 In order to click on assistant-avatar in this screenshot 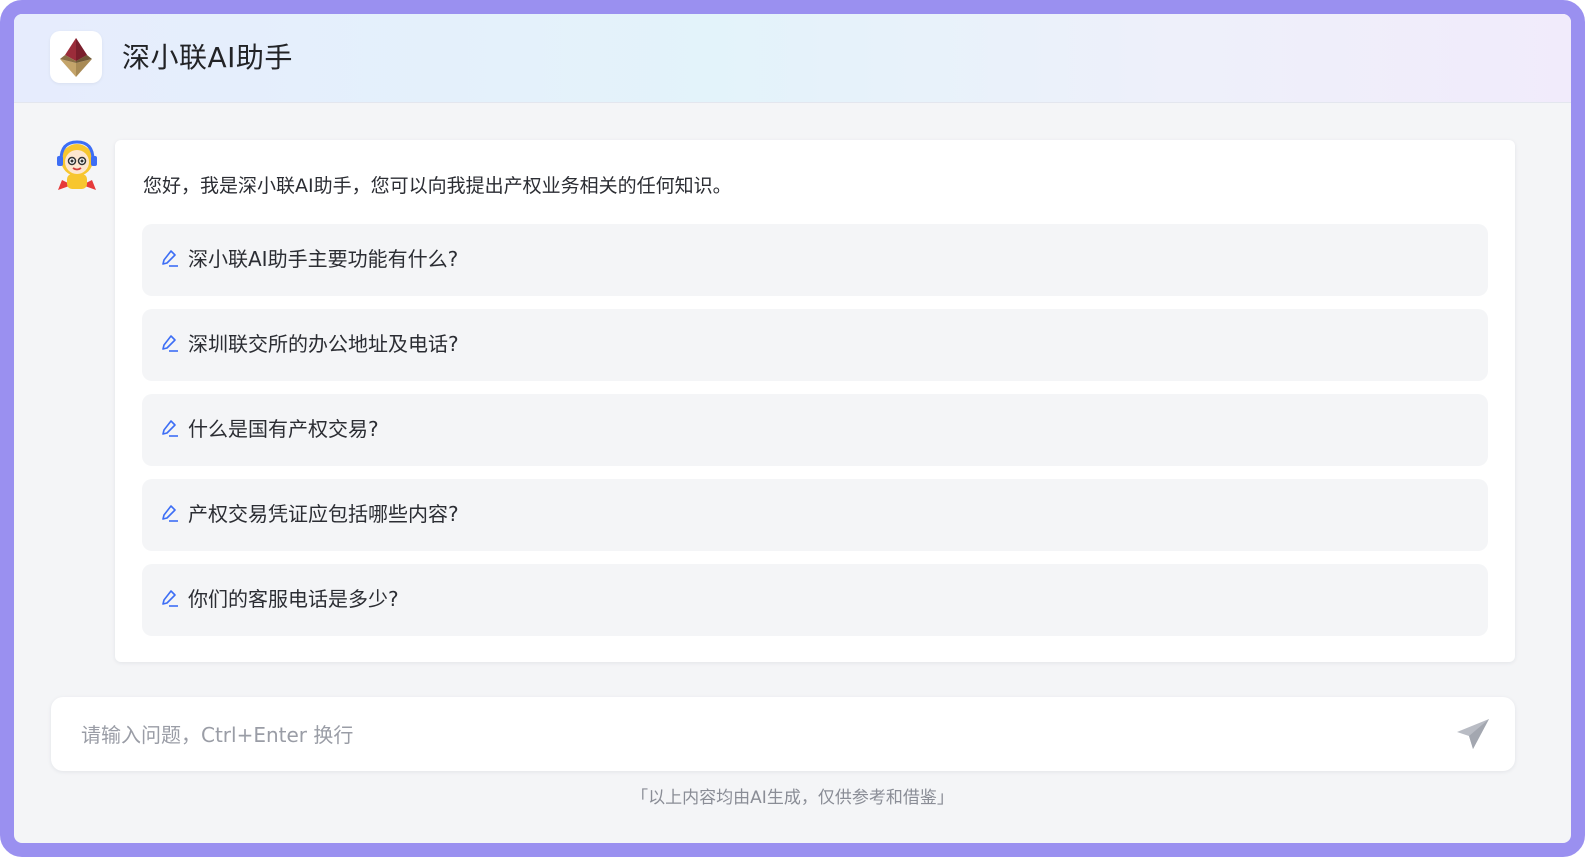, I will do `click(77, 165)`.